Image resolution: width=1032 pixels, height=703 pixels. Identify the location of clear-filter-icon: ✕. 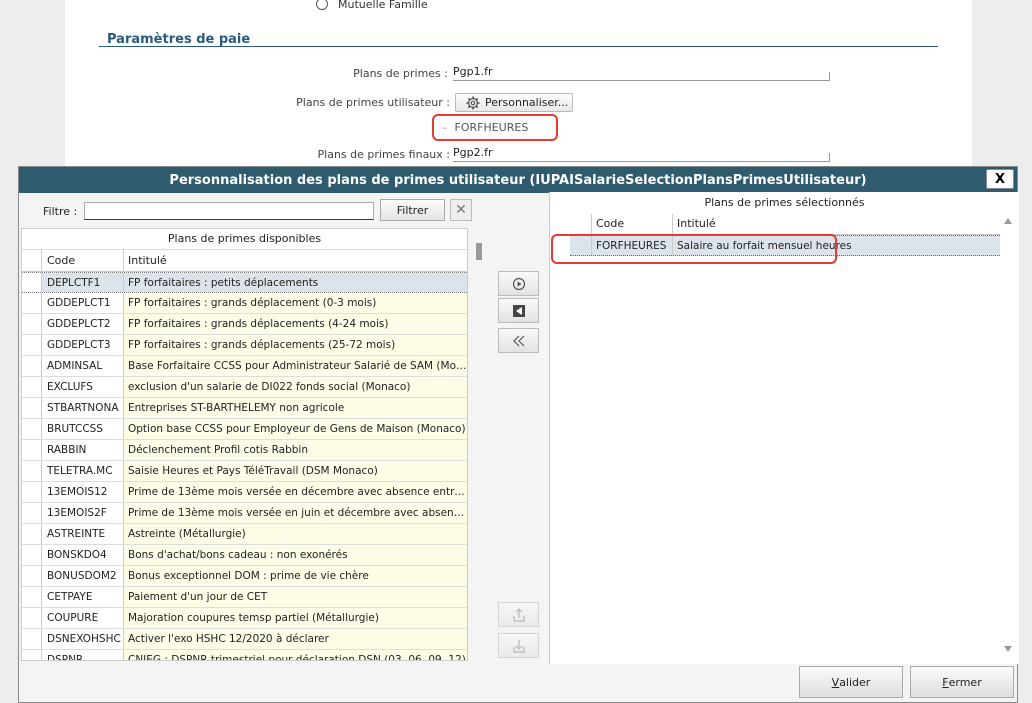
(461, 210).